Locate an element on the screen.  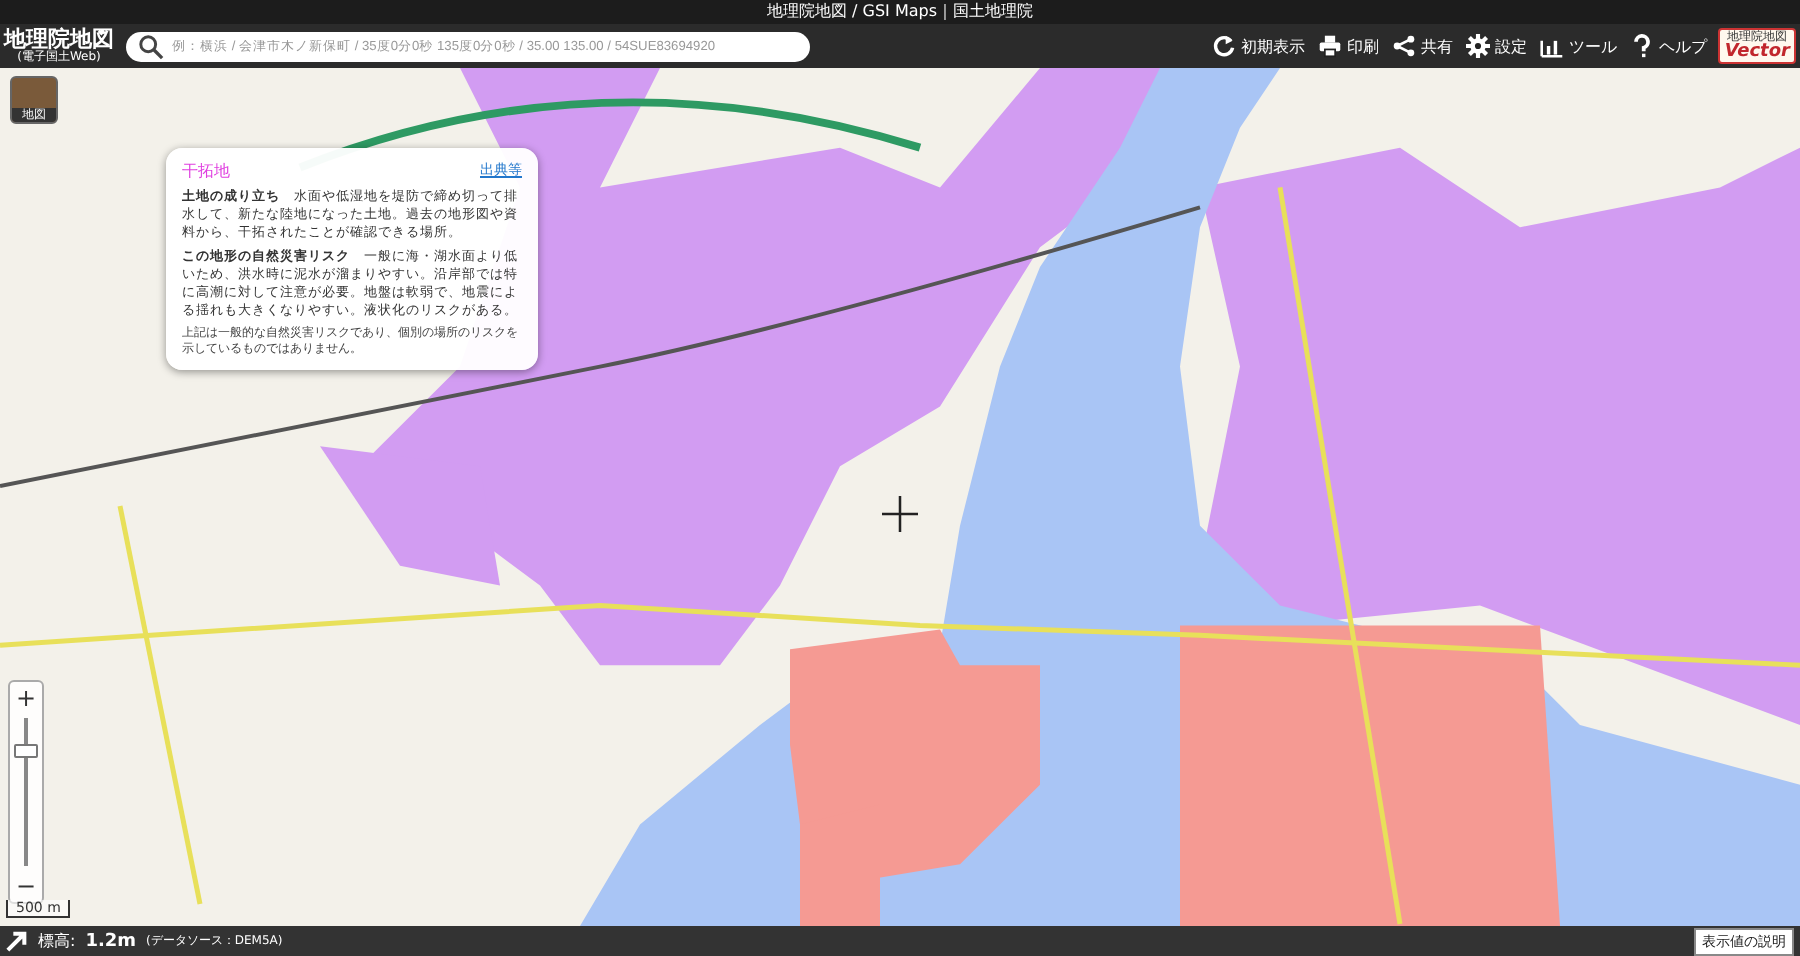
arrow-icon is located at coordinates (17, 941).